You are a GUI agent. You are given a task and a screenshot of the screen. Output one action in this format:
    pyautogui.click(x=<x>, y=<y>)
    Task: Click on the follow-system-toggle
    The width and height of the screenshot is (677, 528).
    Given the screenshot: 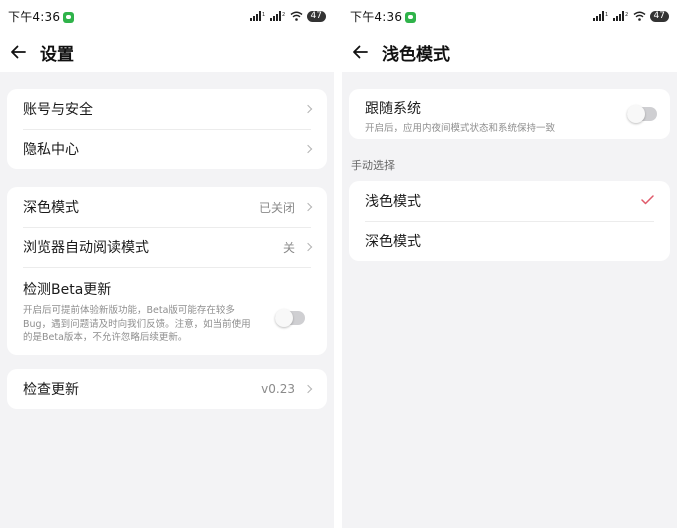 What is the action you would take?
    pyautogui.click(x=642, y=114)
    